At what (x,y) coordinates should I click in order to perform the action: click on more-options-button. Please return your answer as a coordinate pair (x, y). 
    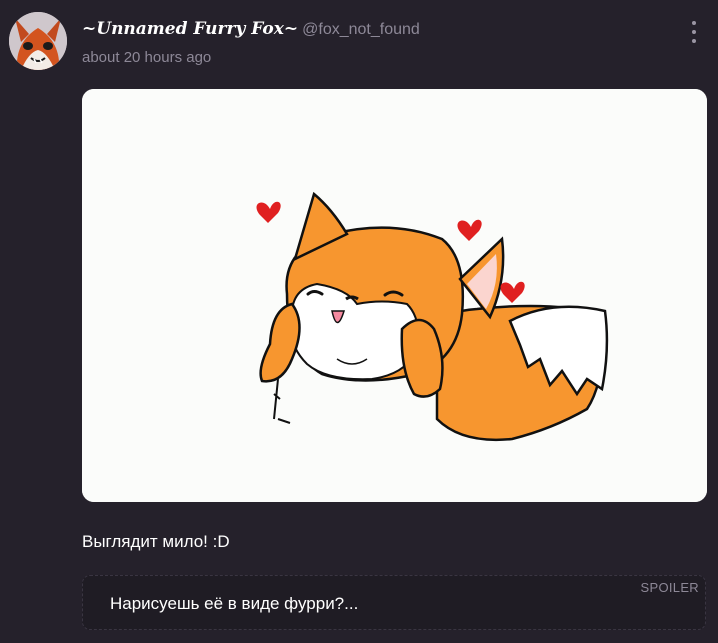
    Looking at the image, I should click on (694, 32).